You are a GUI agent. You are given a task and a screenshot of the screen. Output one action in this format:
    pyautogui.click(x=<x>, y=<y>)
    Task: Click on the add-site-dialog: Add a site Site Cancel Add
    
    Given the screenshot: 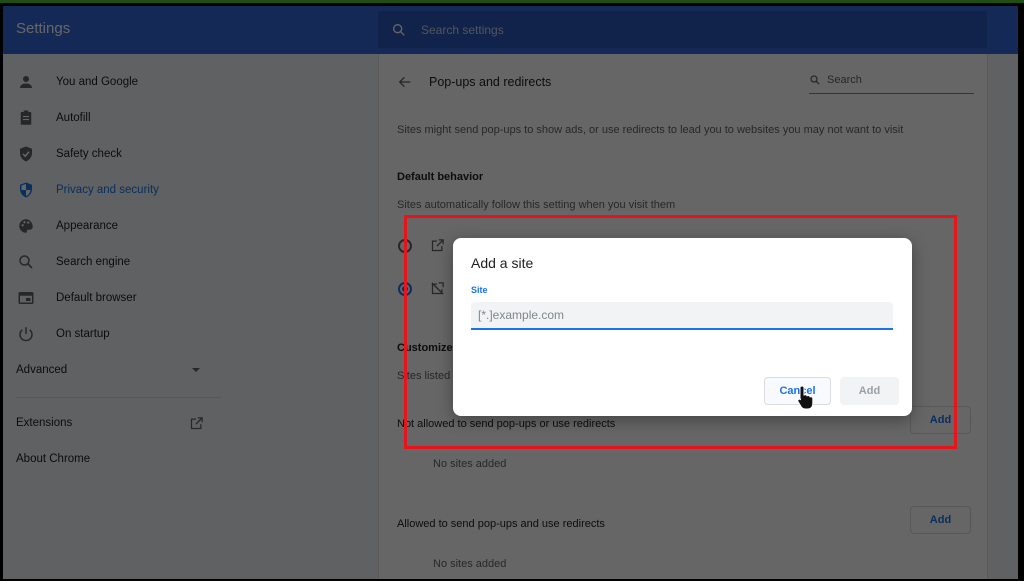 What is the action you would take?
    pyautogui.click(x=682, y=327)
    